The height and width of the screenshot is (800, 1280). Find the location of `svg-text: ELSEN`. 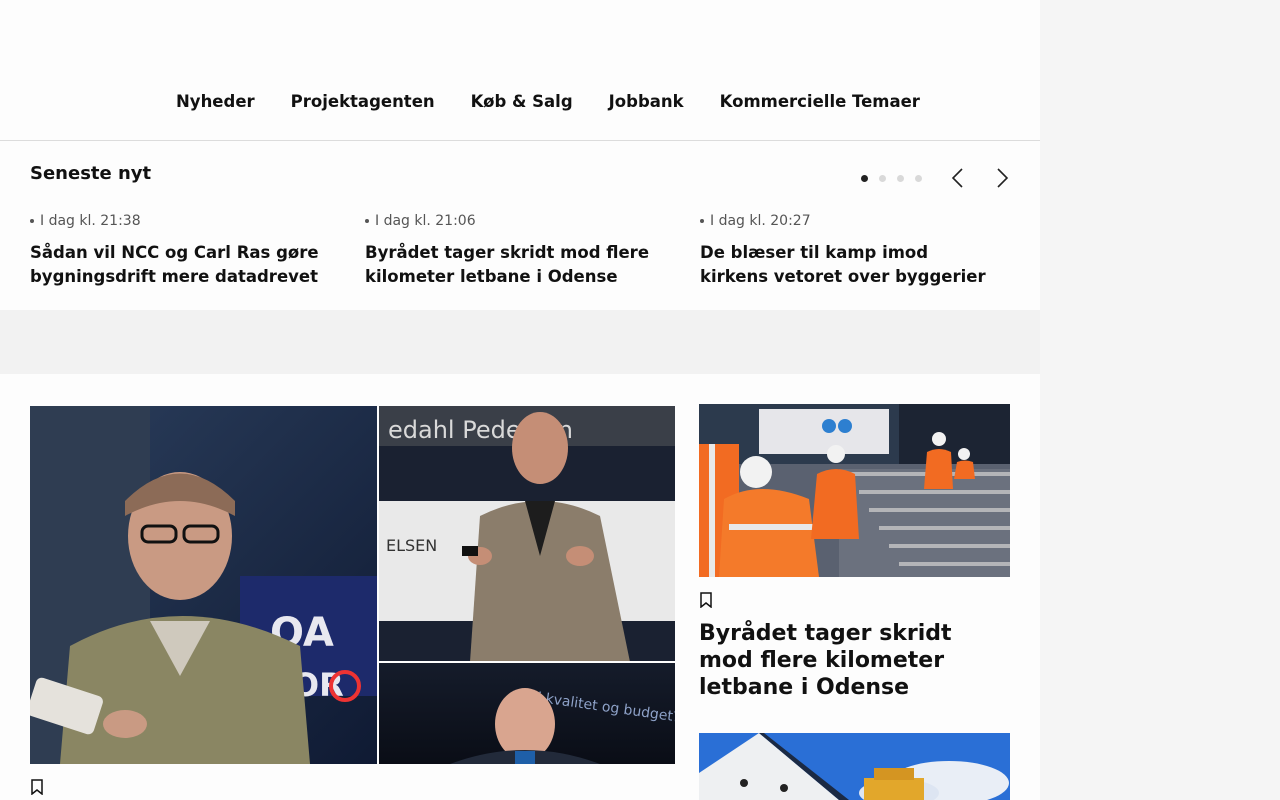

svg-text: ELSEN is located at coordinates (411, 545).